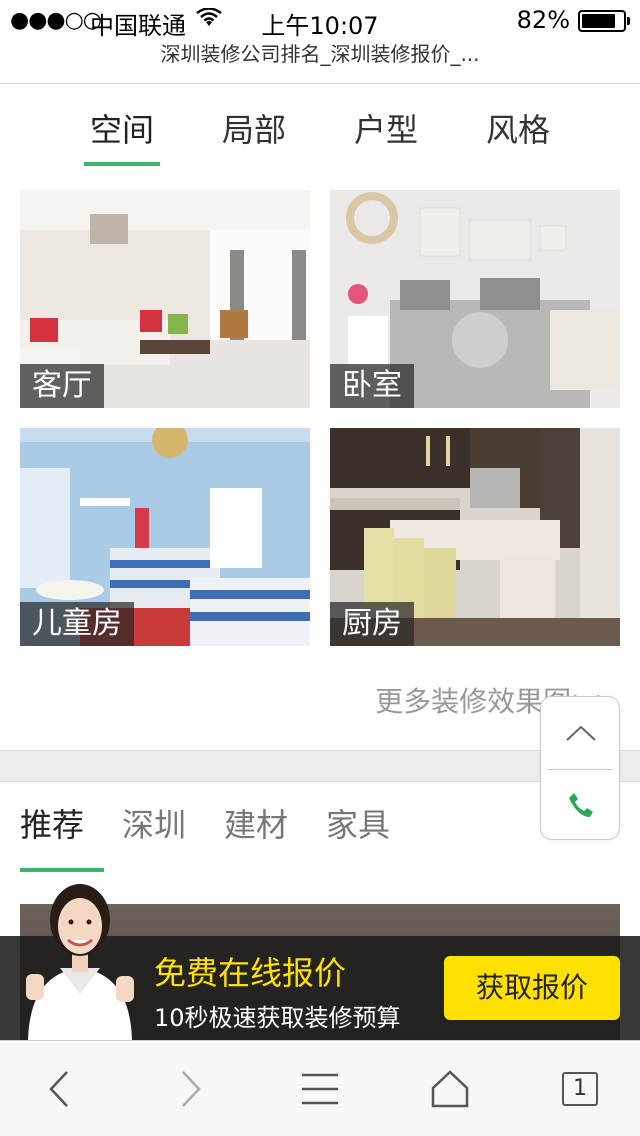  What do you see at coordinates (122, 135) in the screenshot?
I see `tab-space: 空间` at bounding box center [122, 135].